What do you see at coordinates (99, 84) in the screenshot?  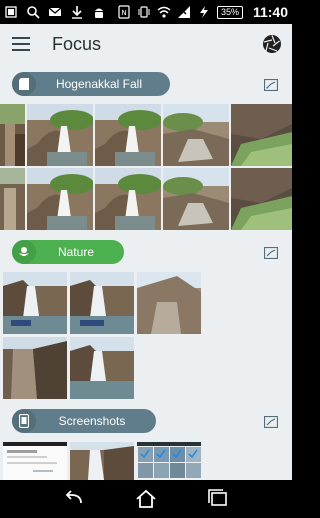 I see `album-title: Hogenakkal Fall` at bounding box center [99, 84].